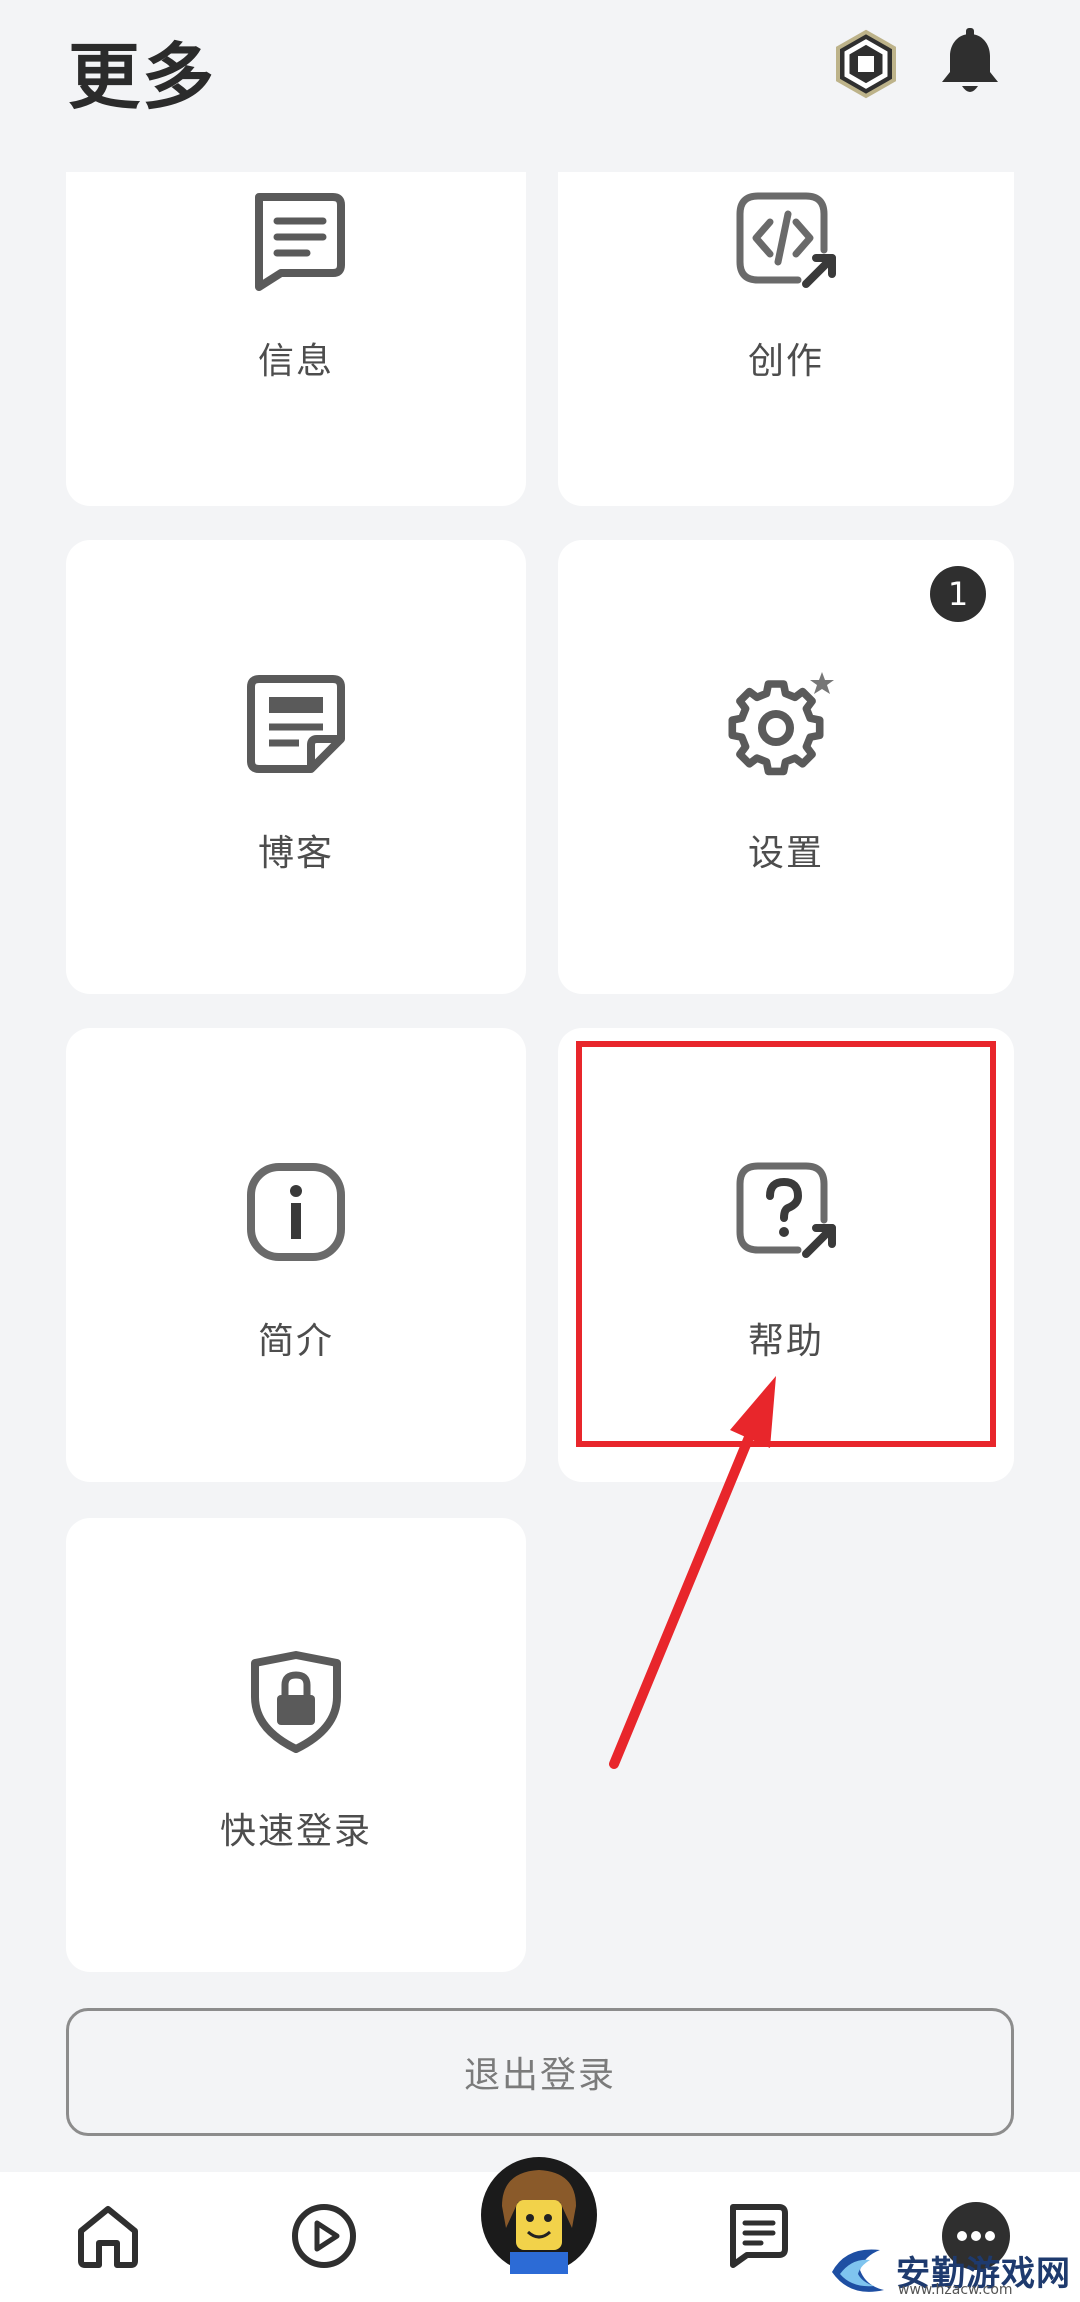 The width and height of the screenshot is (1080, 2302). What do you see at coordinates (958, 594) in the screenshot?
I see `notification-badge: 1` at bounding box center [958, 594].